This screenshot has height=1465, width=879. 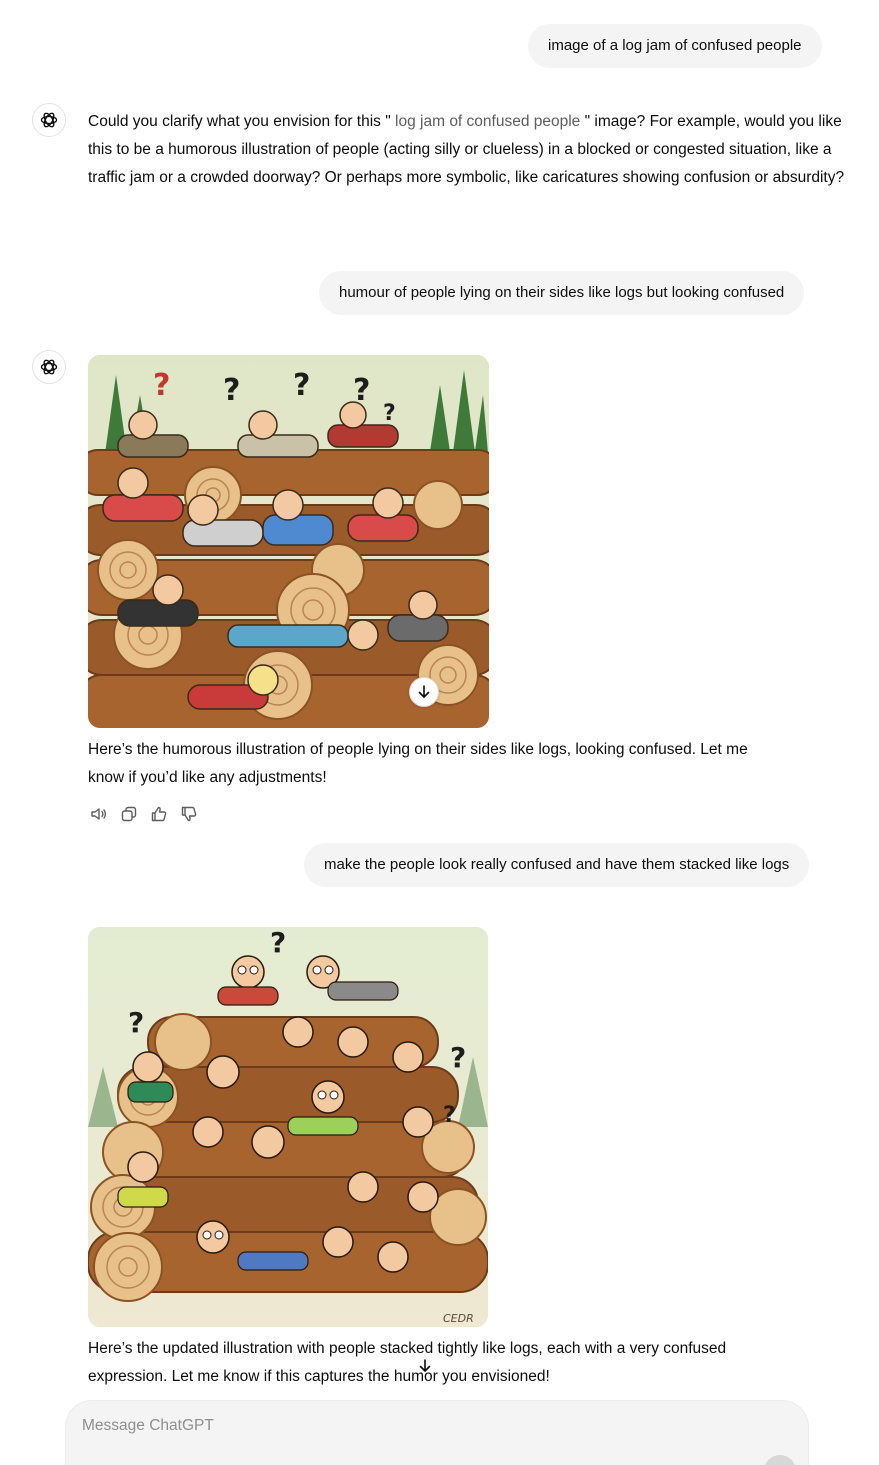 What do you see at coordinates (144, 814) in the screenshot?
I see `message-actions` at bounding box center [144, 814].